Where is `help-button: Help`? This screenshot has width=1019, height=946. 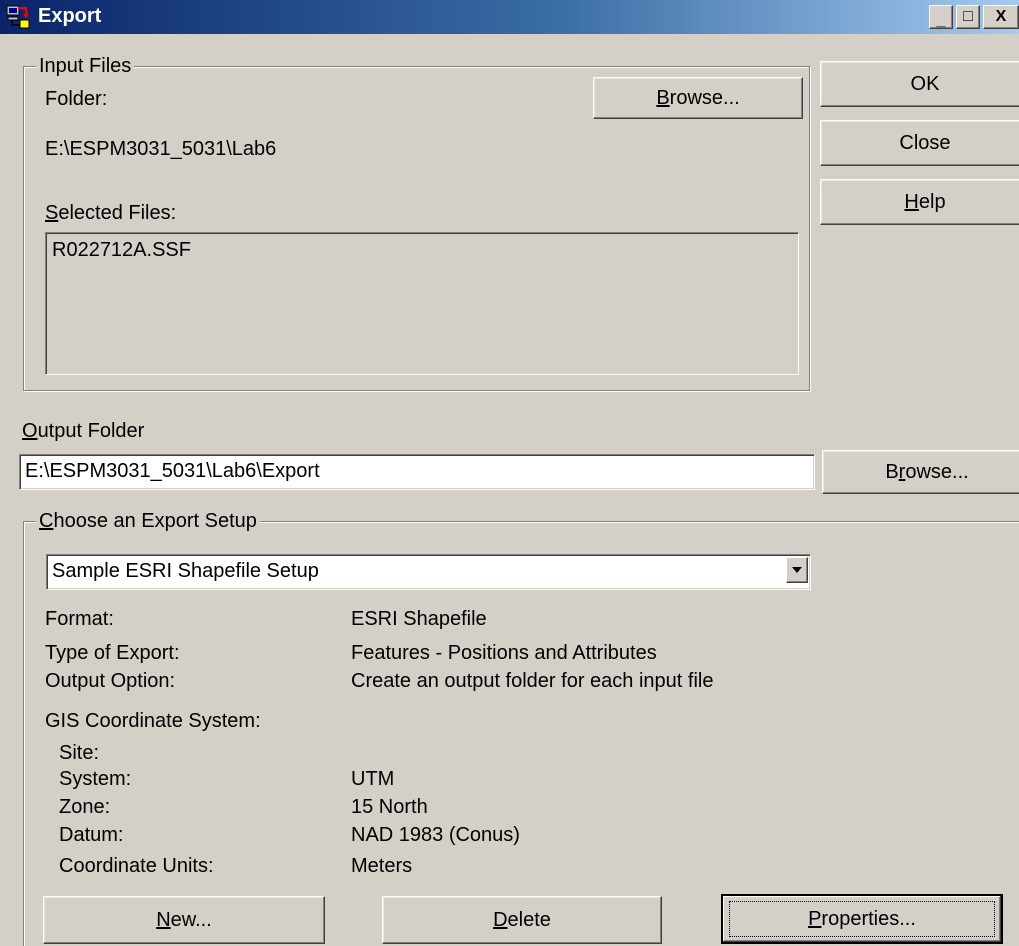
help-button: Help is located at coordinates (919, 202).